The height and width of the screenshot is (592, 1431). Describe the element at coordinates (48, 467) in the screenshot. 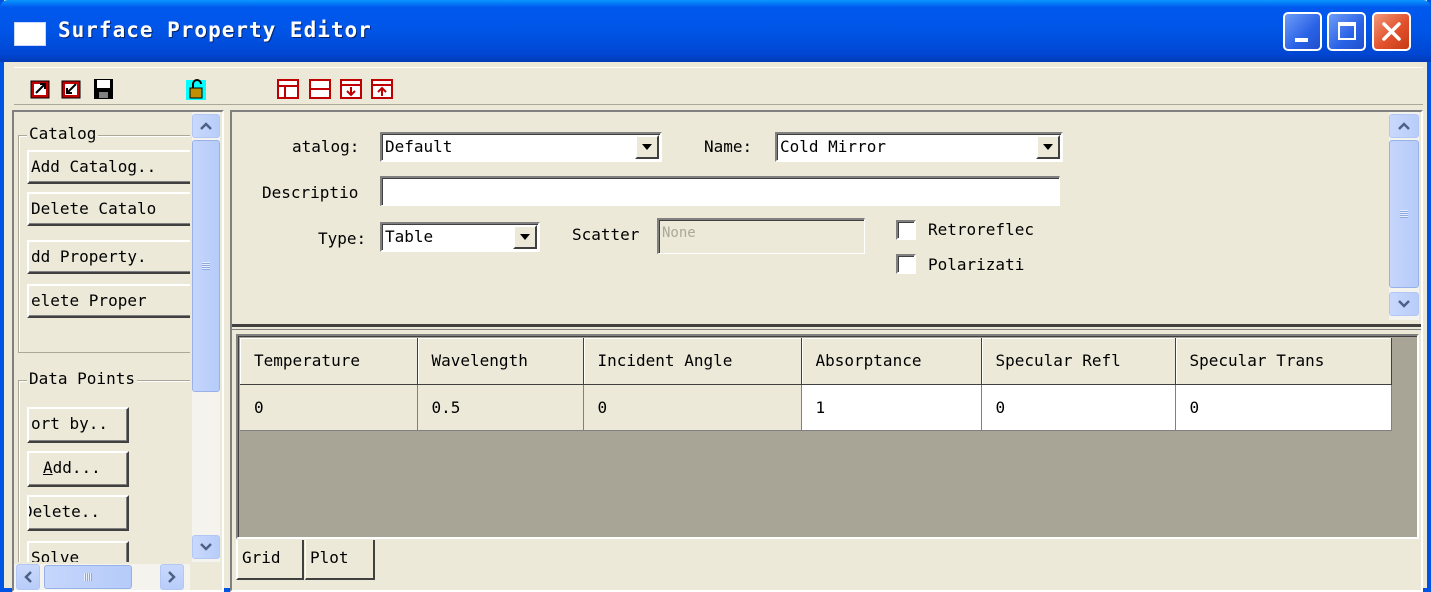

I see `add-point-mnemonic: A` at that location.